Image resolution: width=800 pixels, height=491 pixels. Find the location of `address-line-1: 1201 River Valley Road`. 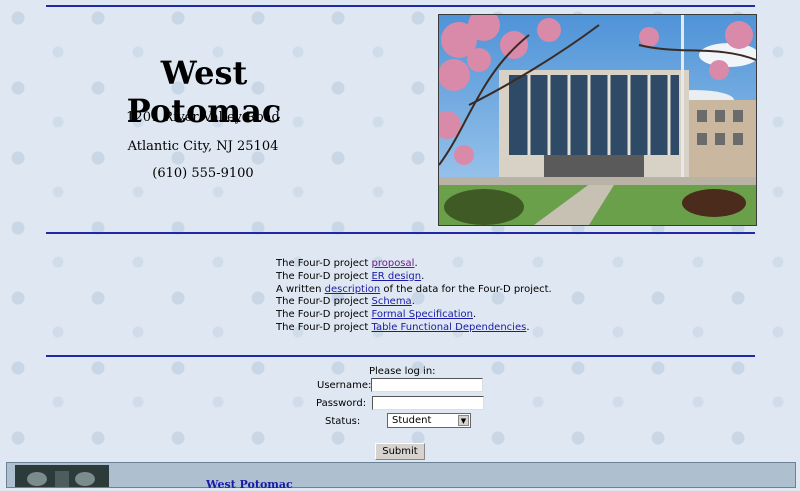

address-line-1: 1201 River Valley Road is located at coordinates (203, 117).